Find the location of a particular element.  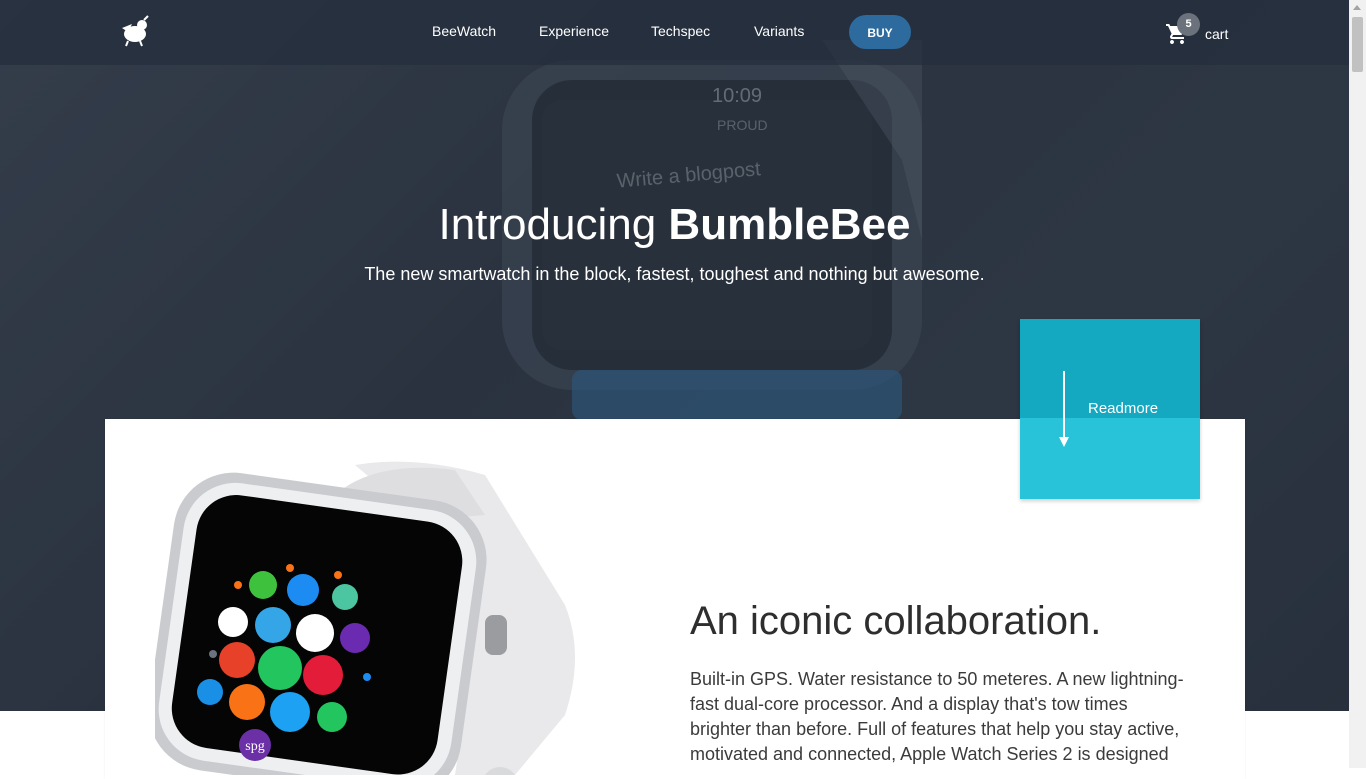

watch-product-image: spg is located at coordinates (365, 618).